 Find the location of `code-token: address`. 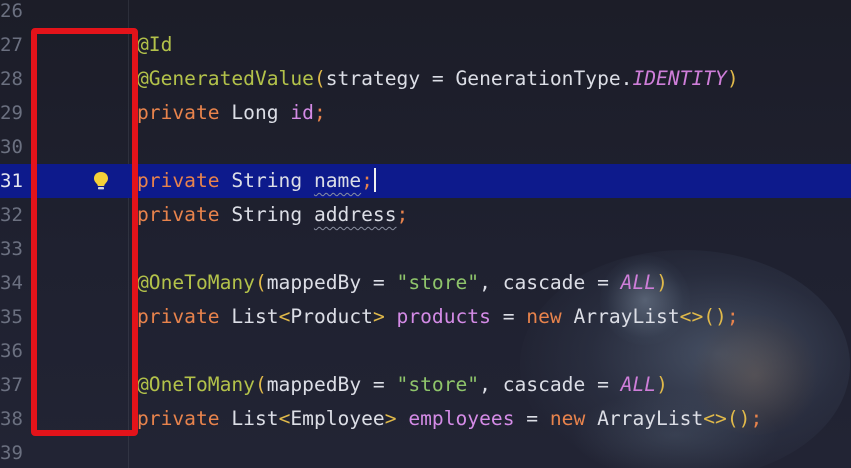

code-token: address is located at coordinates (355, 214).